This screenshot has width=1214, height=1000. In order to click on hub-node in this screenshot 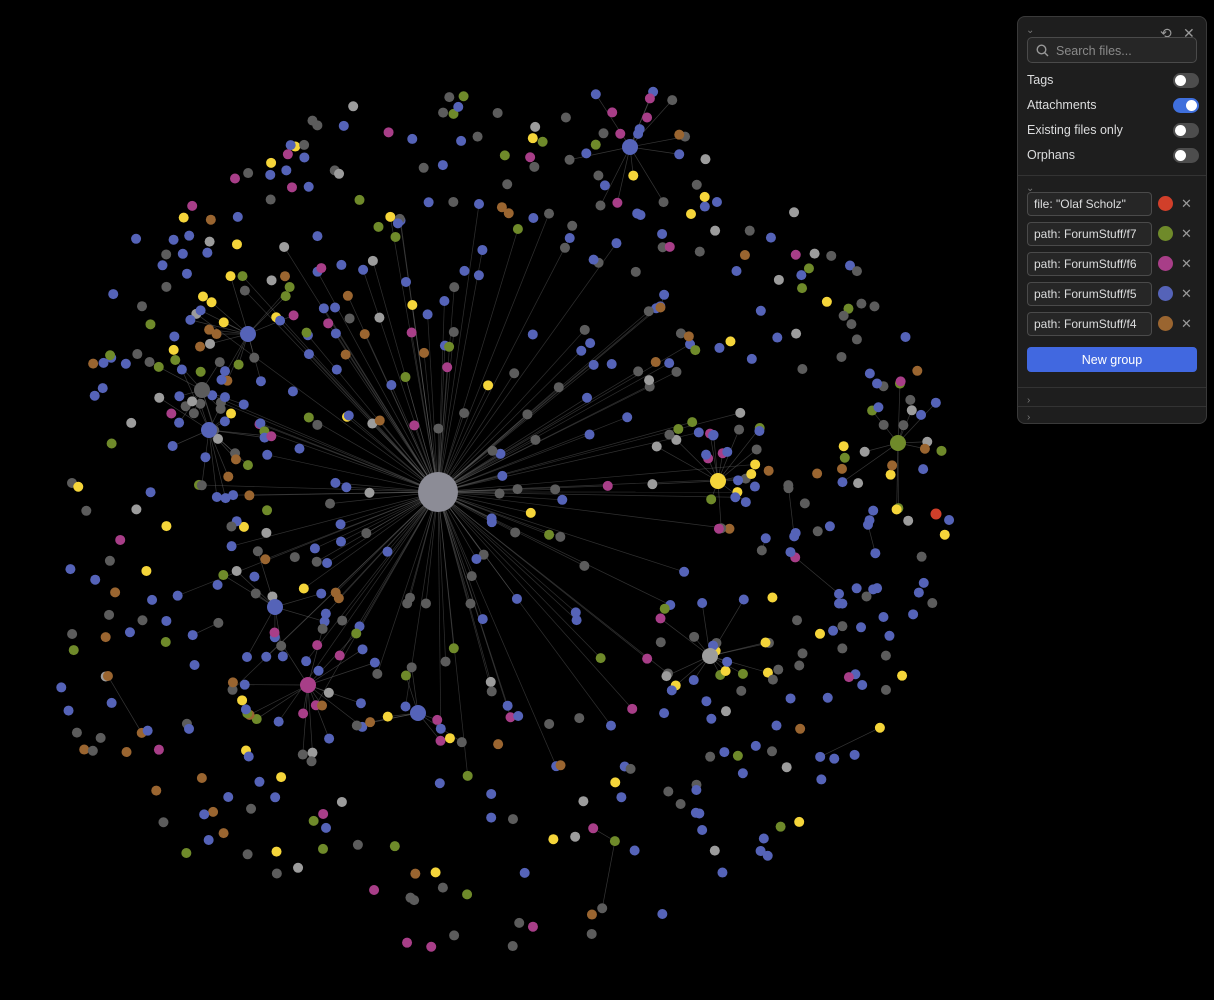, I will do `click(209, 430)`.